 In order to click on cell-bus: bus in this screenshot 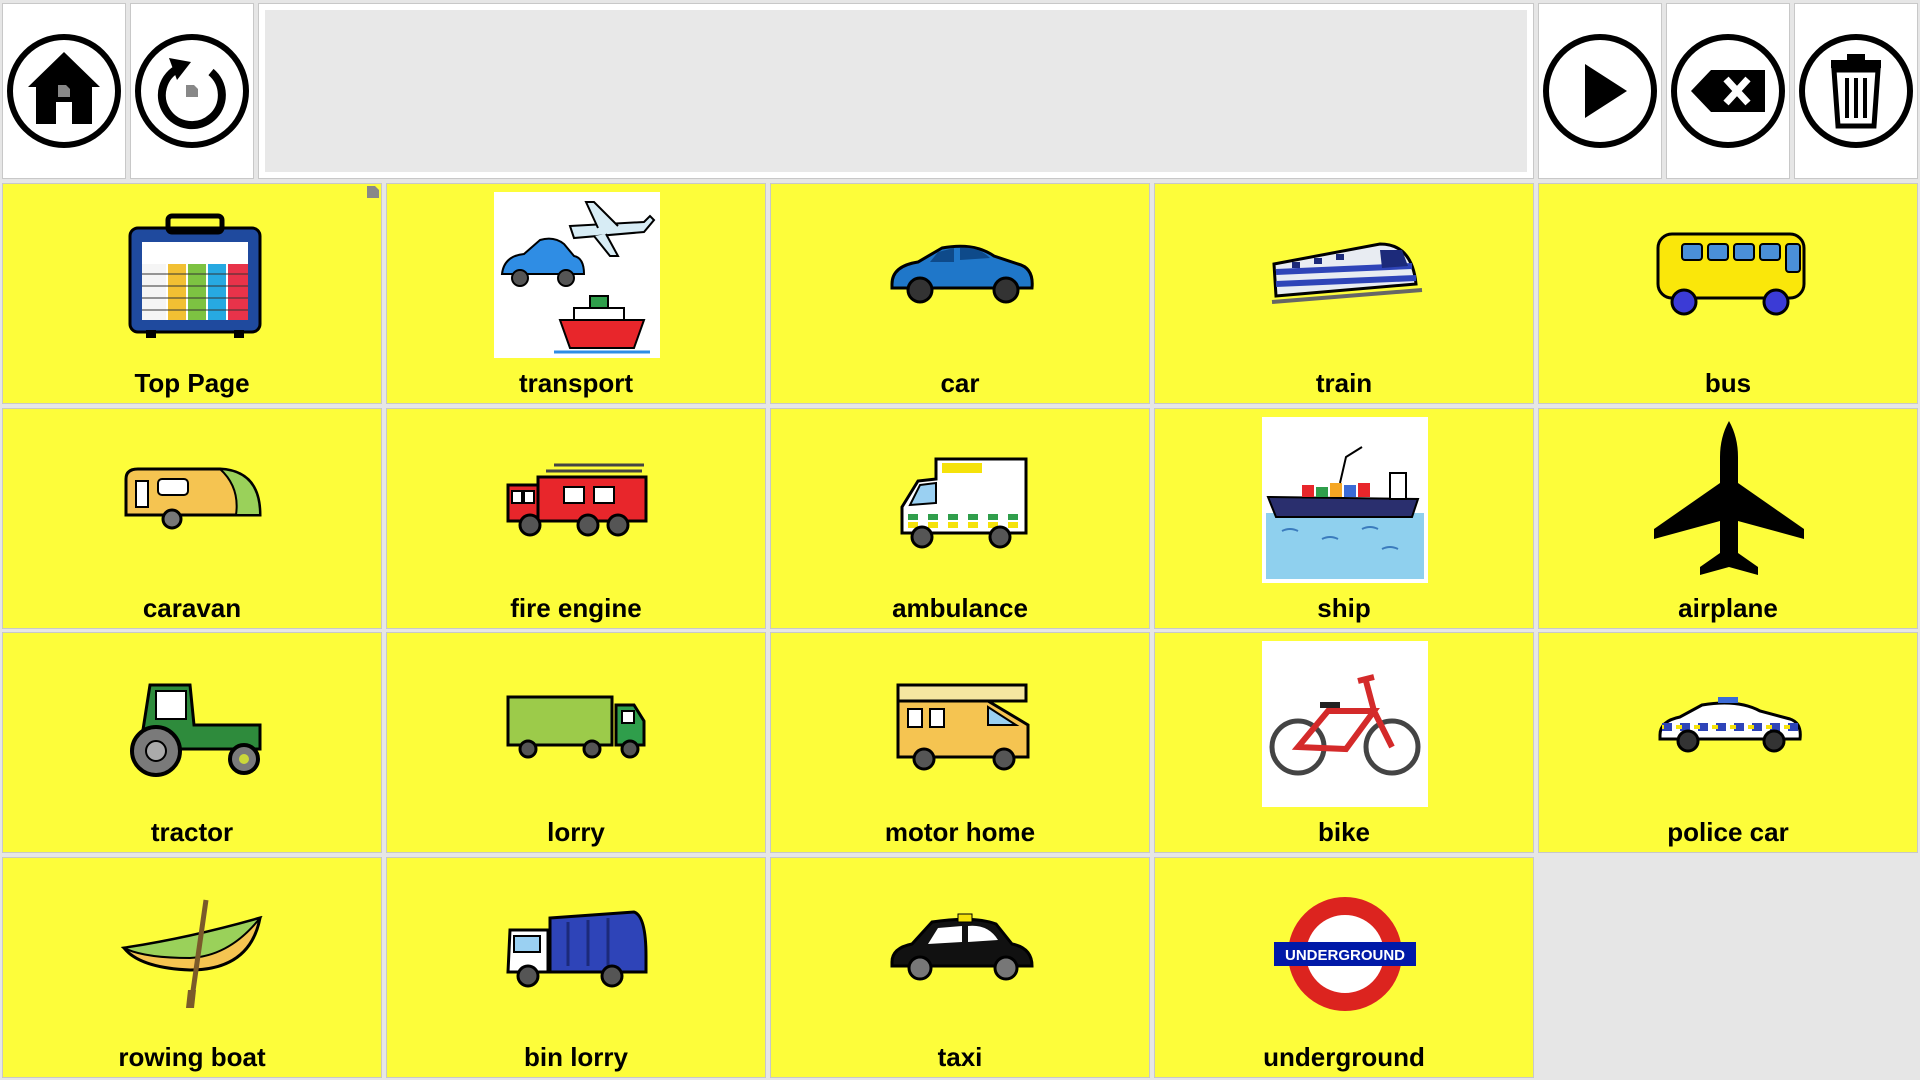, I will do `click(1728, 293)`.